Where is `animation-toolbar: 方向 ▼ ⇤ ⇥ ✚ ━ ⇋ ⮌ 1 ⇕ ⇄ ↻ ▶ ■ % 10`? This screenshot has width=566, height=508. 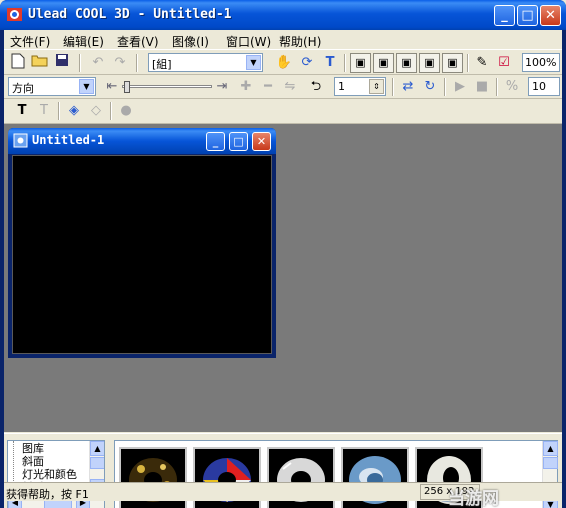 animation-toolbar: 方向 ▼ ⇤ ⇥ ✚ ━ ⇋ ⮌ 1 ⇕ ⇄ ↻ ▶ ■ % 10 is located at coordinates (283, 87).